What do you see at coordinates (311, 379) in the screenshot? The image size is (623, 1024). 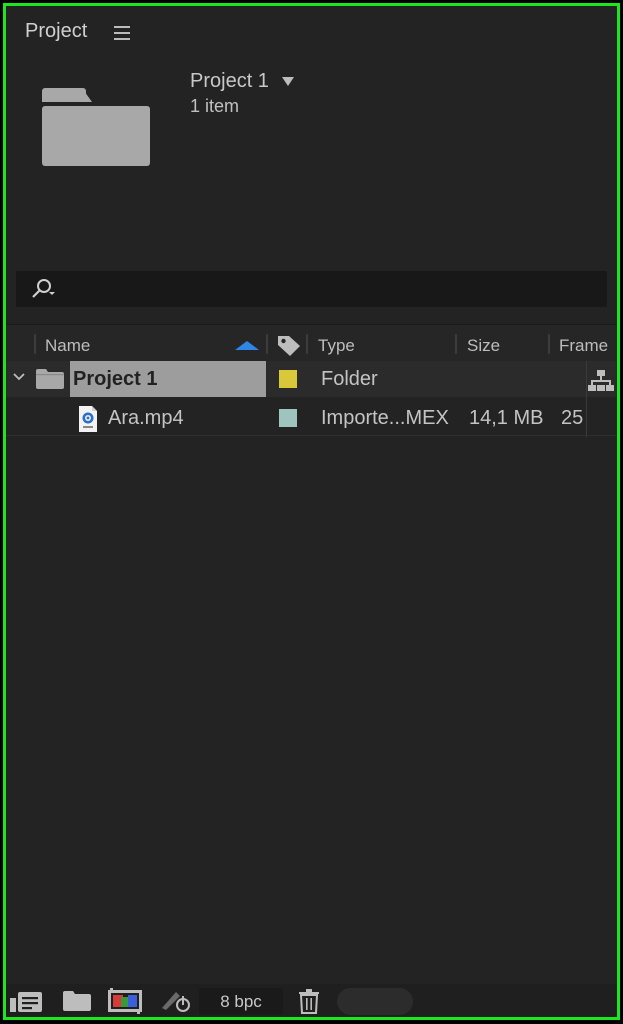 I see `table-row: Project 1 Folder` at bounding box center [311, 379].